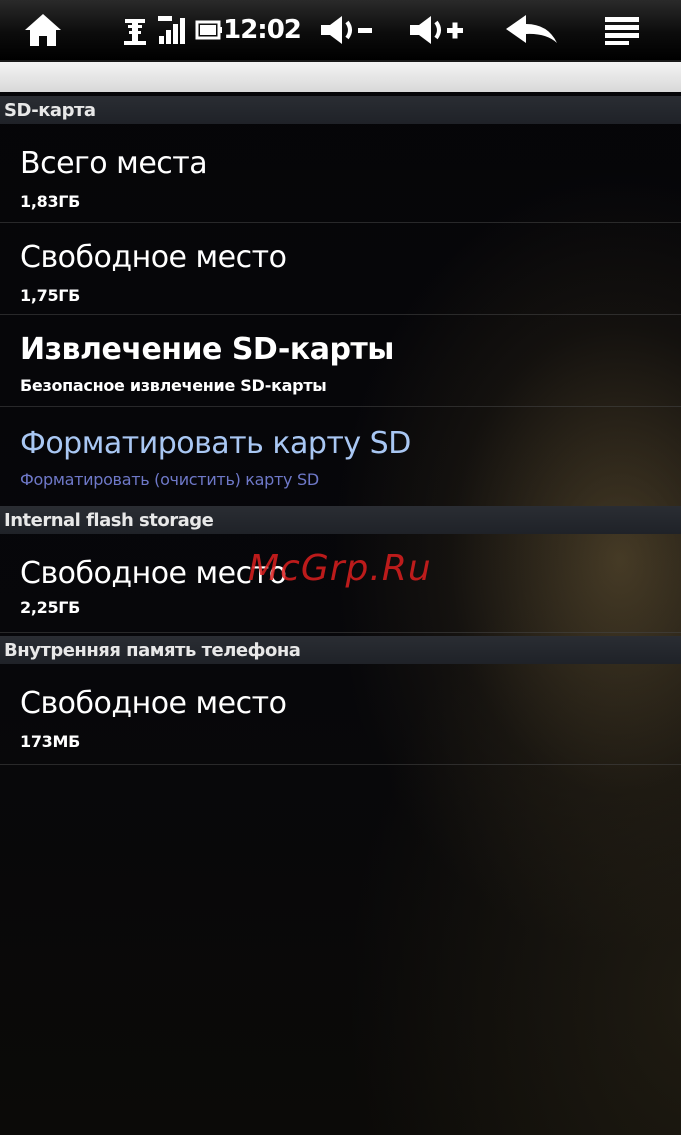 The width and height of the screenshot is (681, 1135). Describe the element at coordinates (437, 30) in the screenshot. I see `volume-up-icon` at that location.